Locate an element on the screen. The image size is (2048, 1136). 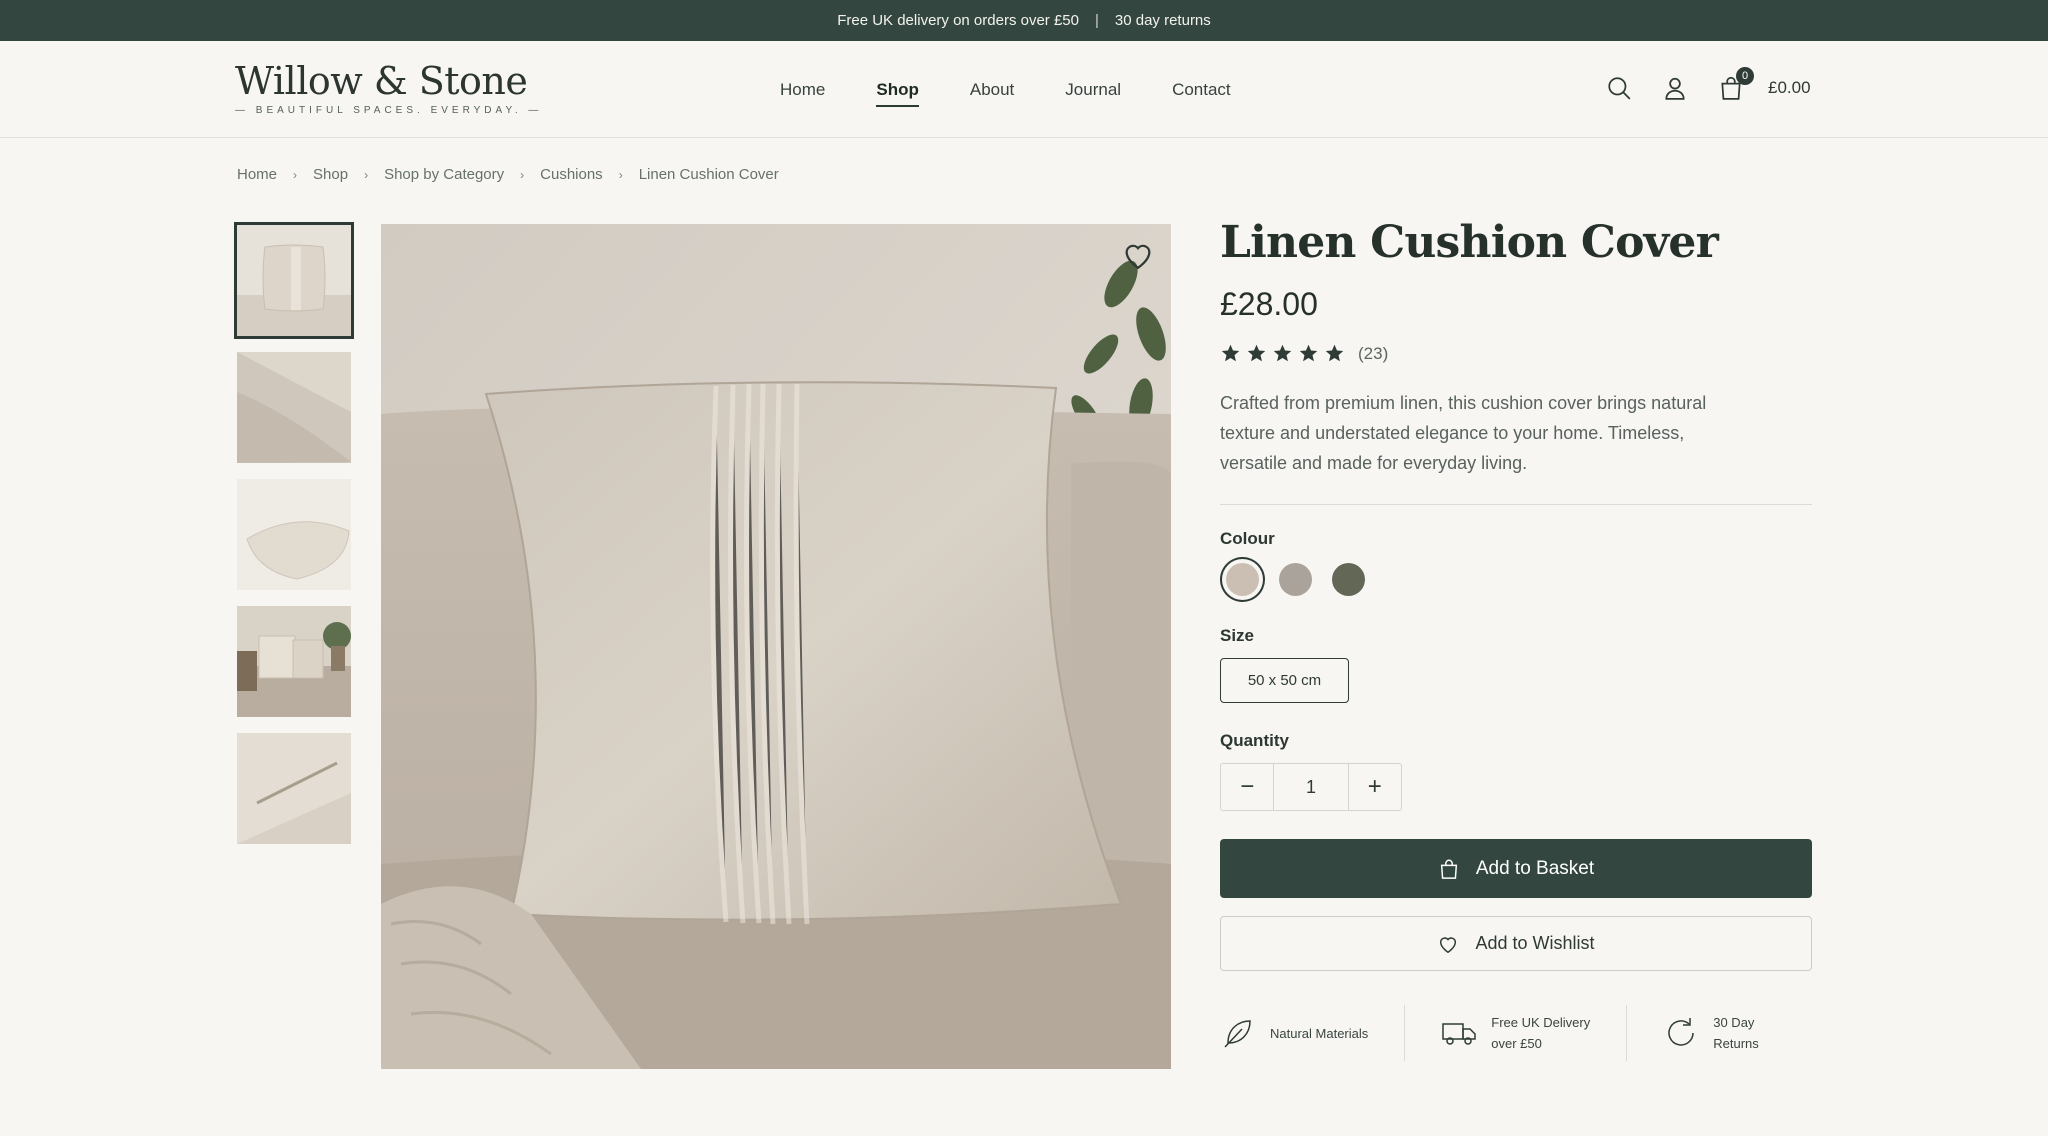
quantity-stepper: − 1 + is located at coordinates (1311, 787).